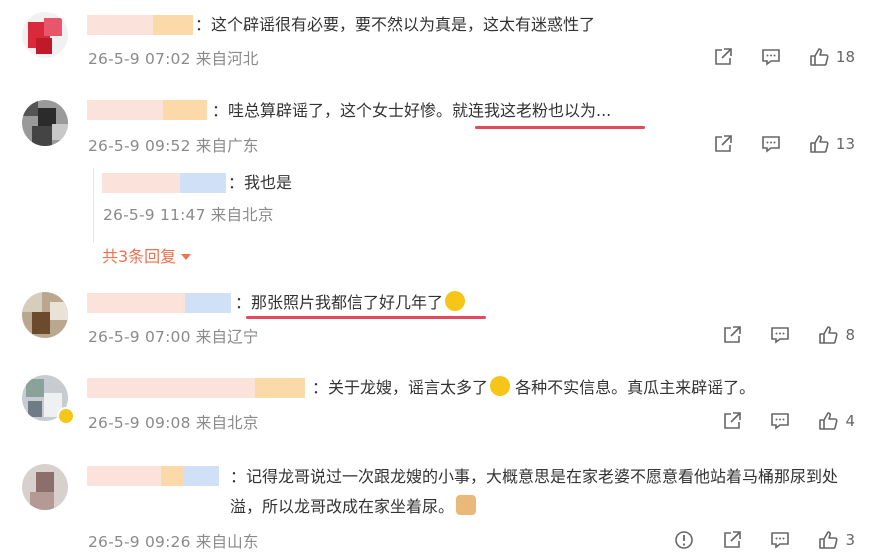  I want to click on like-button: 8, so click(836, 335).